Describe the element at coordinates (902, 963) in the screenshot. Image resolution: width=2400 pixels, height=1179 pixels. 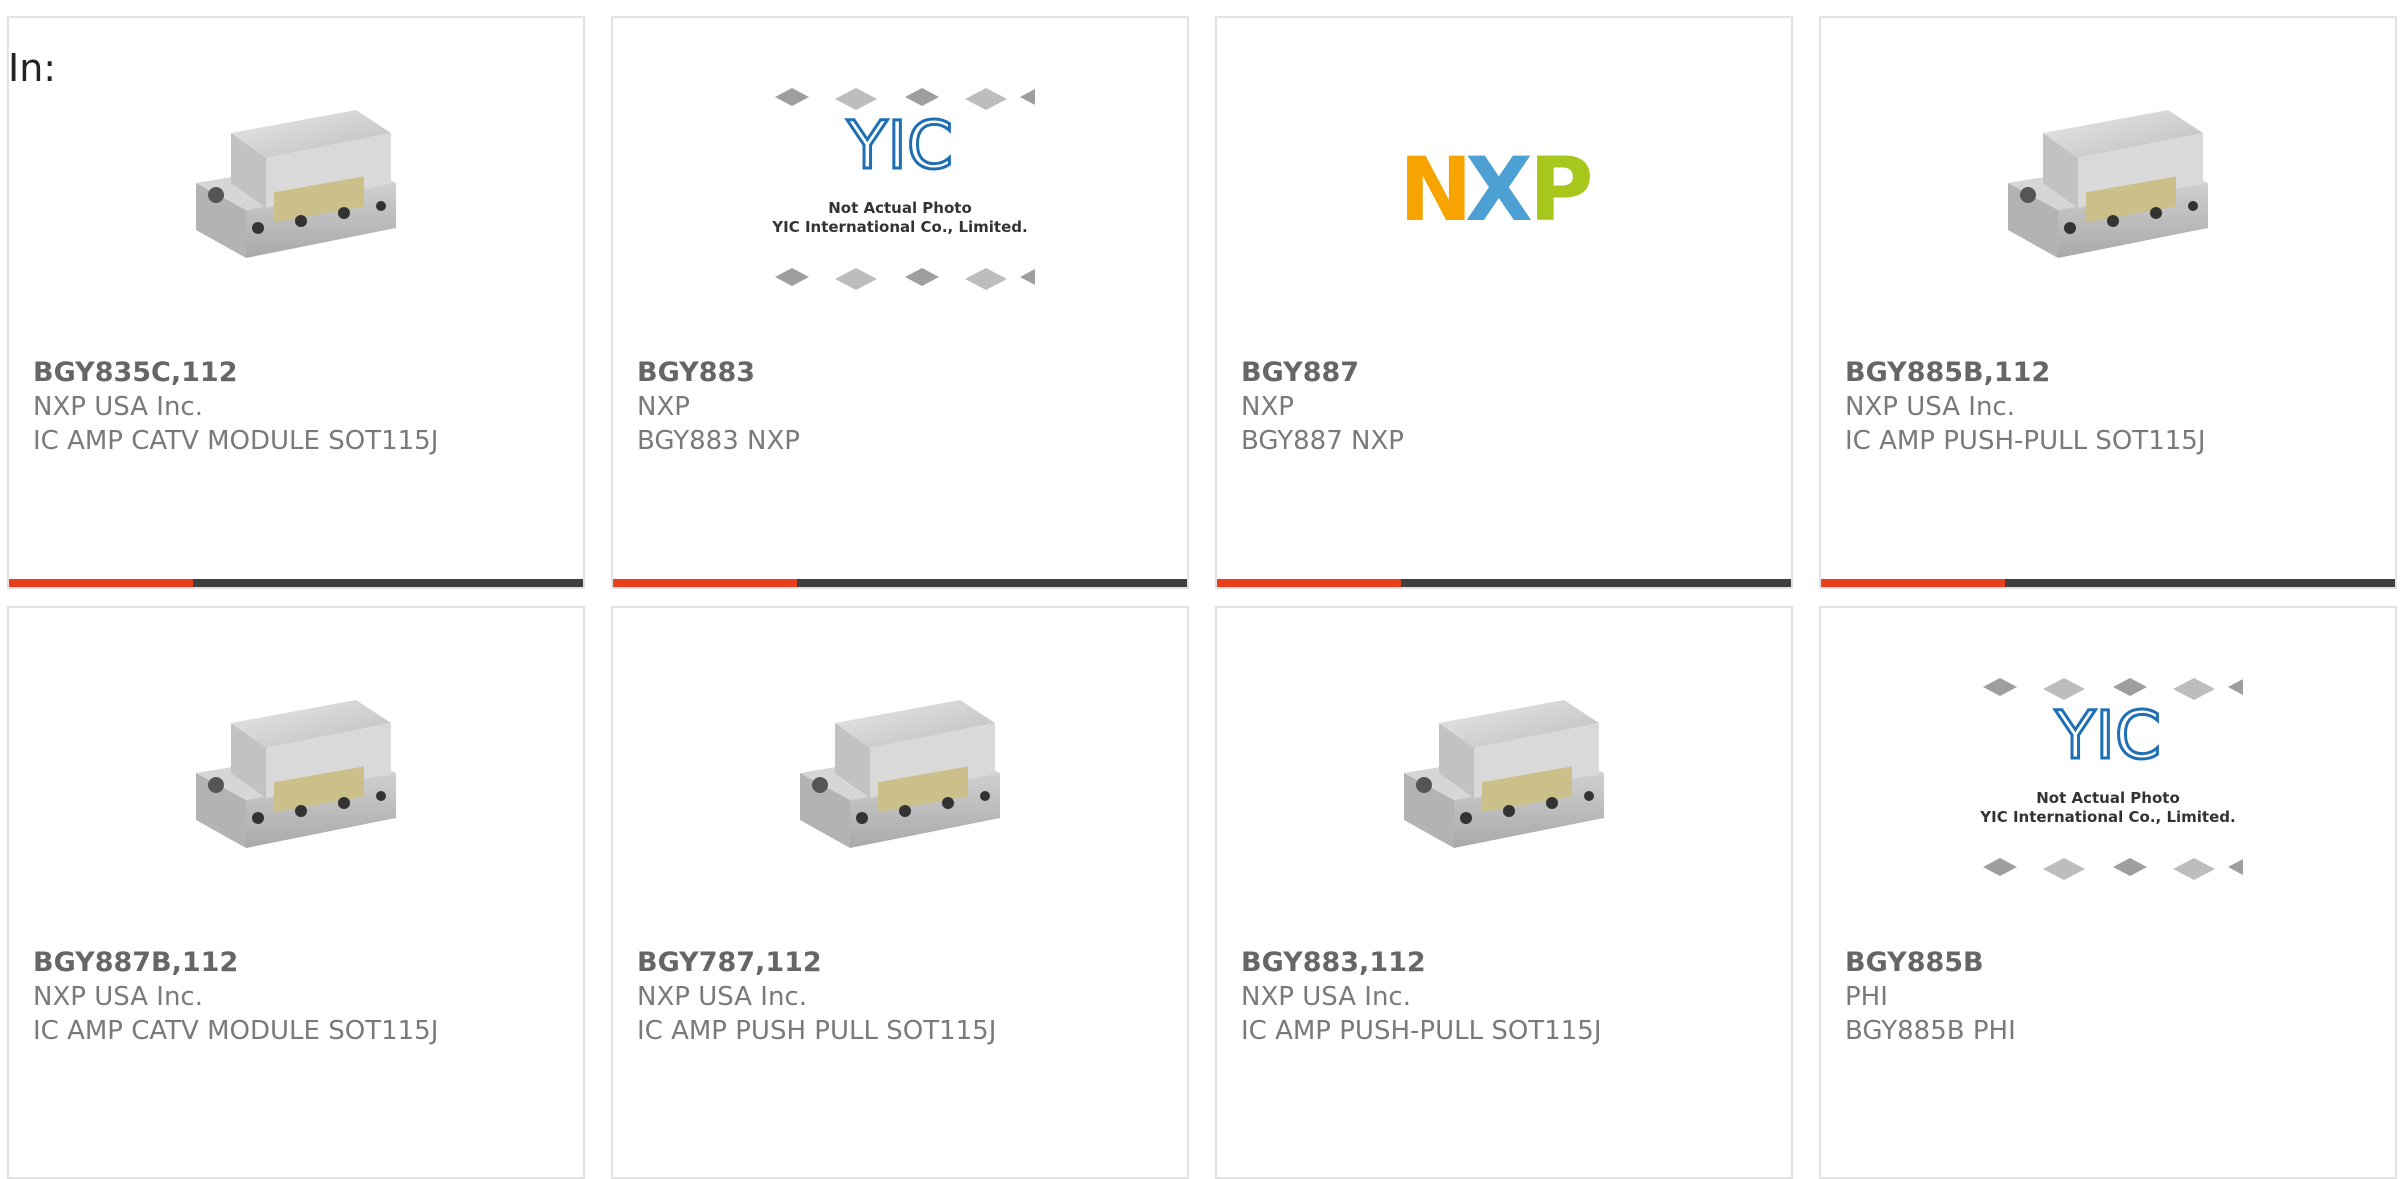
I see `part-number-link: BGY787,112` at that location.